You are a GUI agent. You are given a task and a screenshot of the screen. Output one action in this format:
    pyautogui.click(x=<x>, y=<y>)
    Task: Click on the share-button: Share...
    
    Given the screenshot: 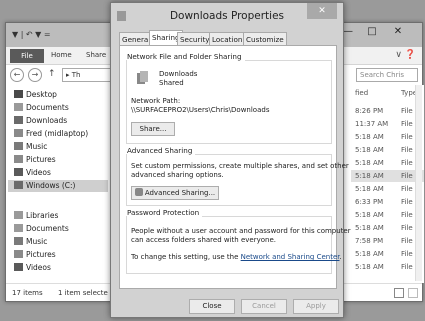 What is the action you would take?
    pyautogui.click(x=153, y=129)
    